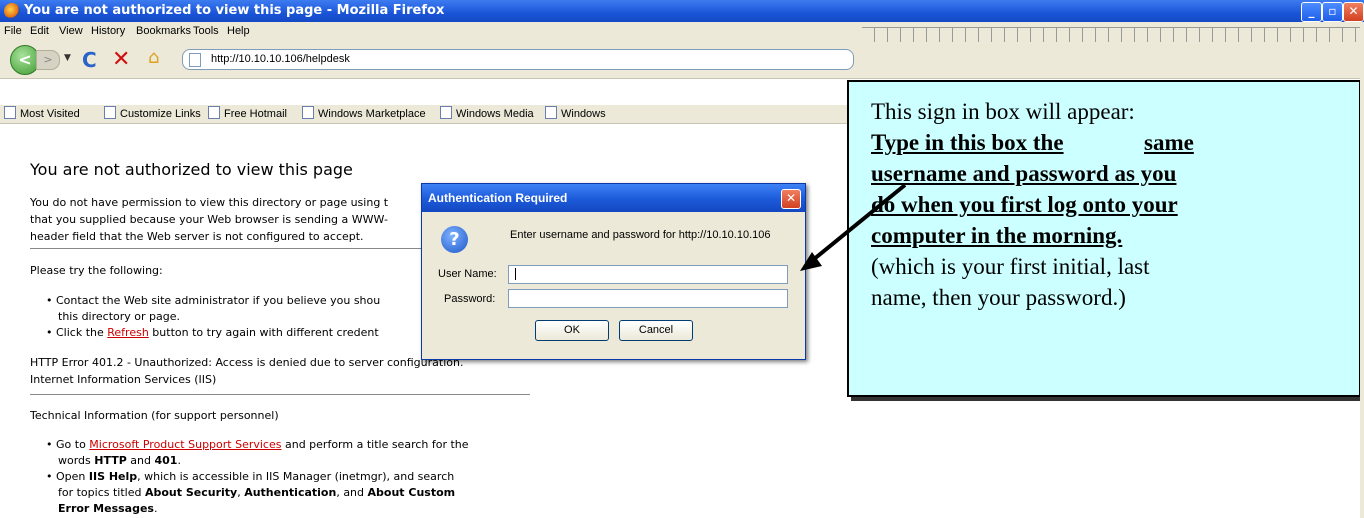  What do you see at coordinates (72, 476) in the screenshot?
I see `list-text: Open` at bounding box center [72, 476].